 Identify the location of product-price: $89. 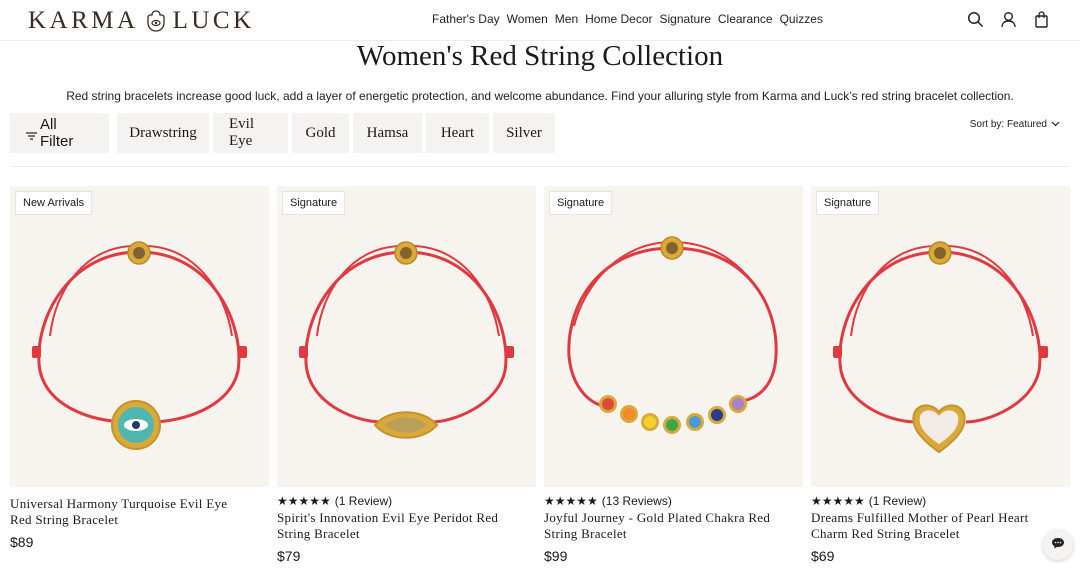
(22, 542).